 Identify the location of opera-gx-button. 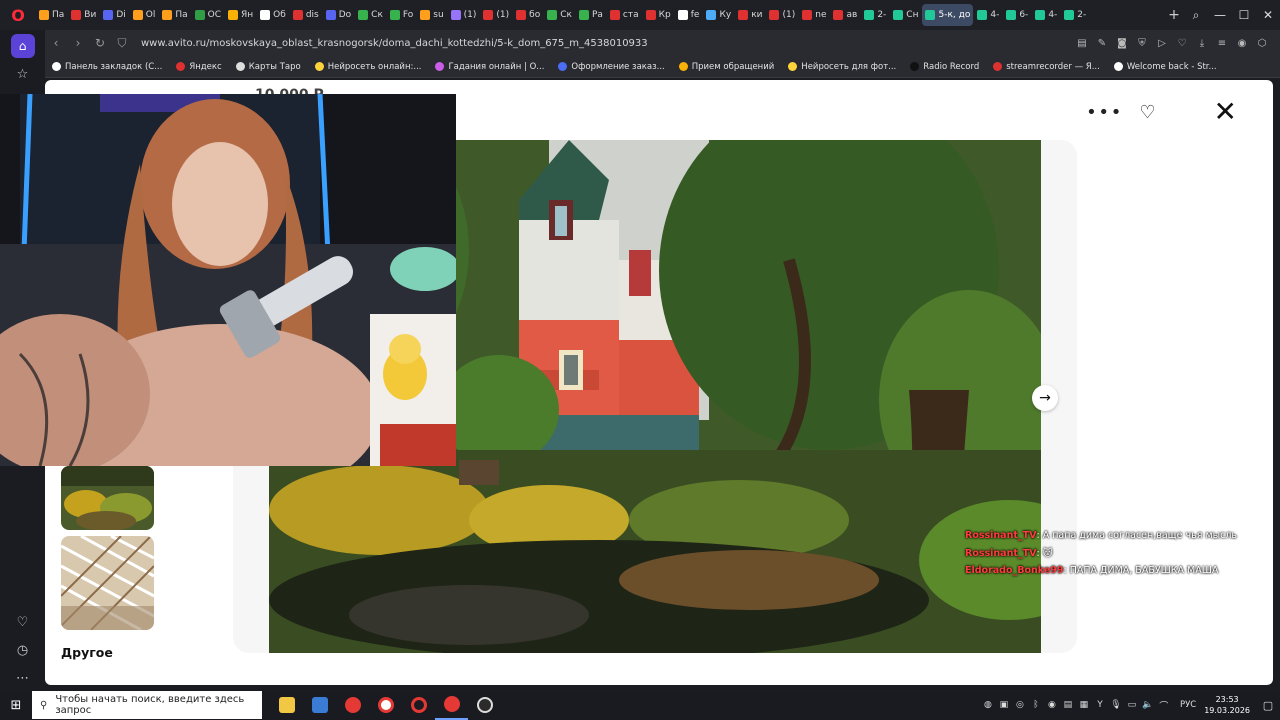
(451, 705).